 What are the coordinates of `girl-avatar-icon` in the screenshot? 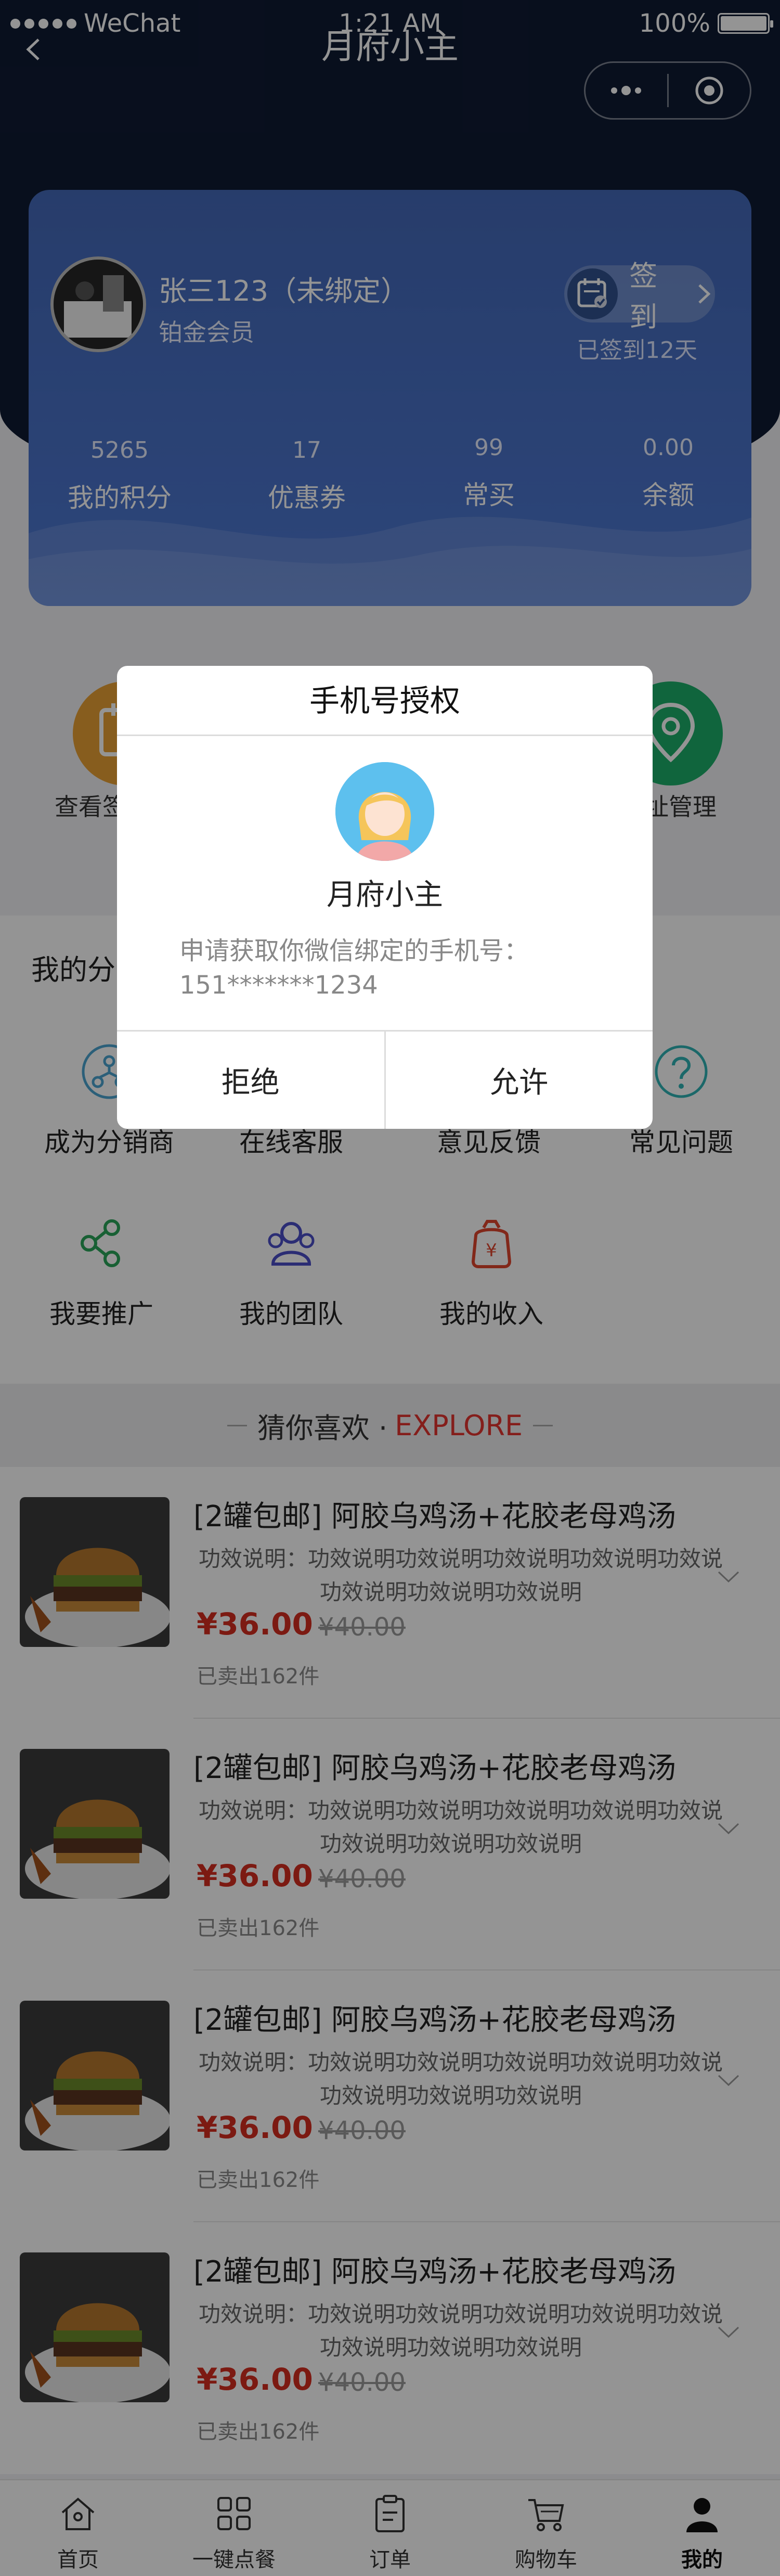 It's located at (384, 811).